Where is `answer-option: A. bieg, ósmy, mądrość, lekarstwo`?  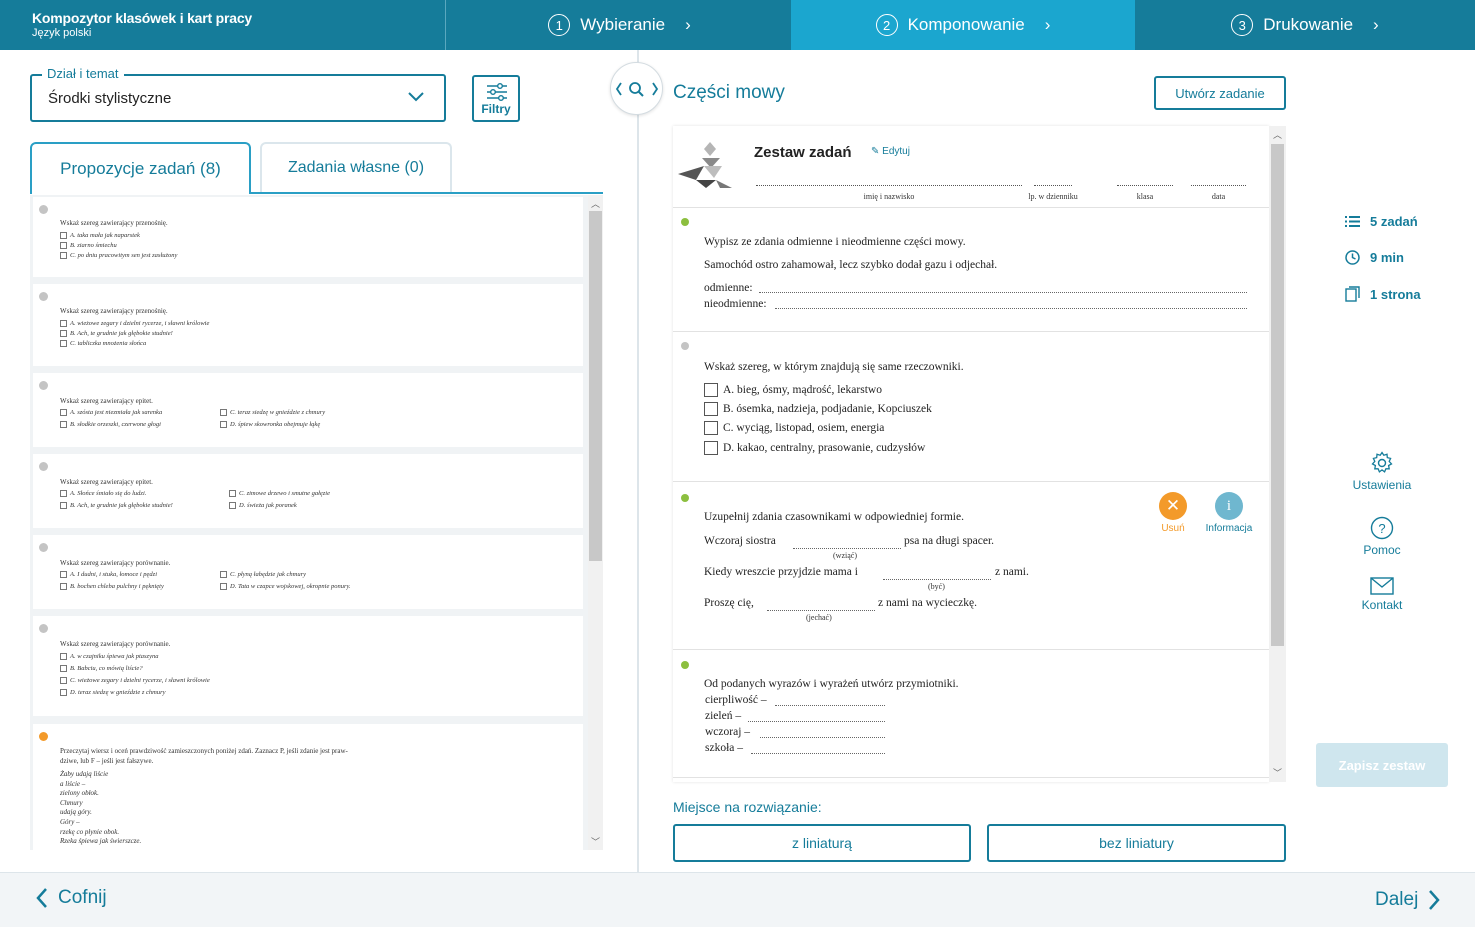
answer-option: A. bieg, ósmy, mądrość, lekarstwo is located at coordinates (793, 390).